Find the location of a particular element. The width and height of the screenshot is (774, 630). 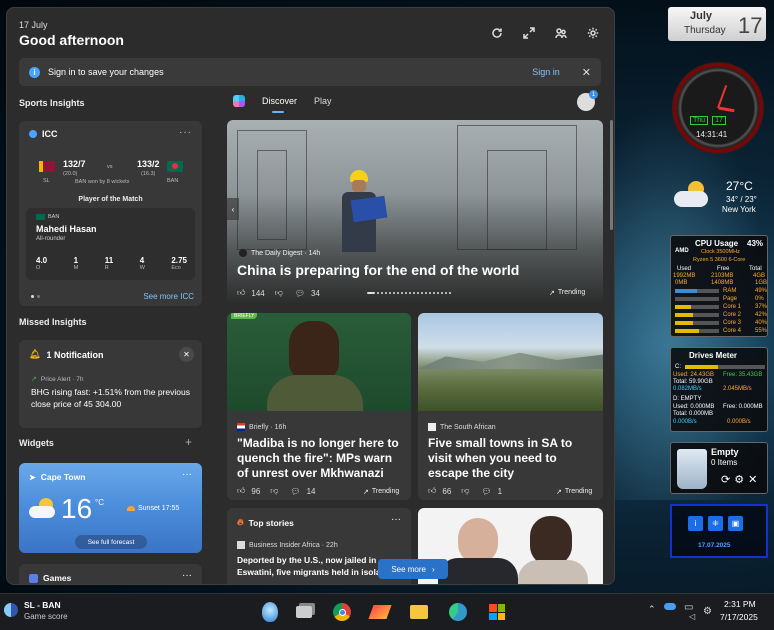

network-icon: ⁜ is located at coordinates (715, 523).